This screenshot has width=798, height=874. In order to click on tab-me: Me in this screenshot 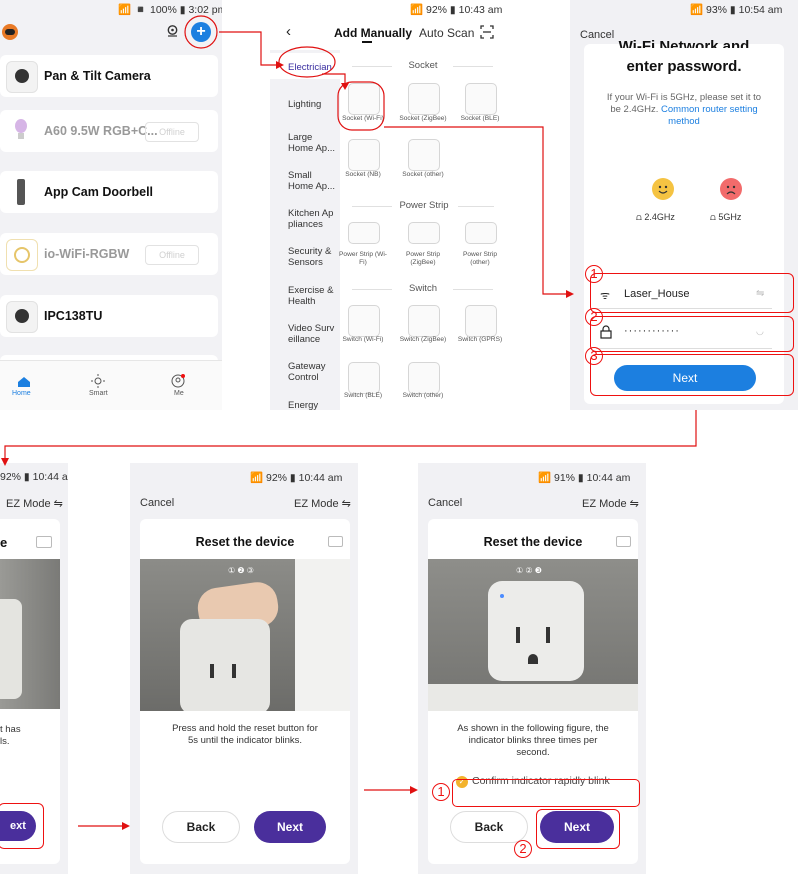, I will do `click(179, 393)`.